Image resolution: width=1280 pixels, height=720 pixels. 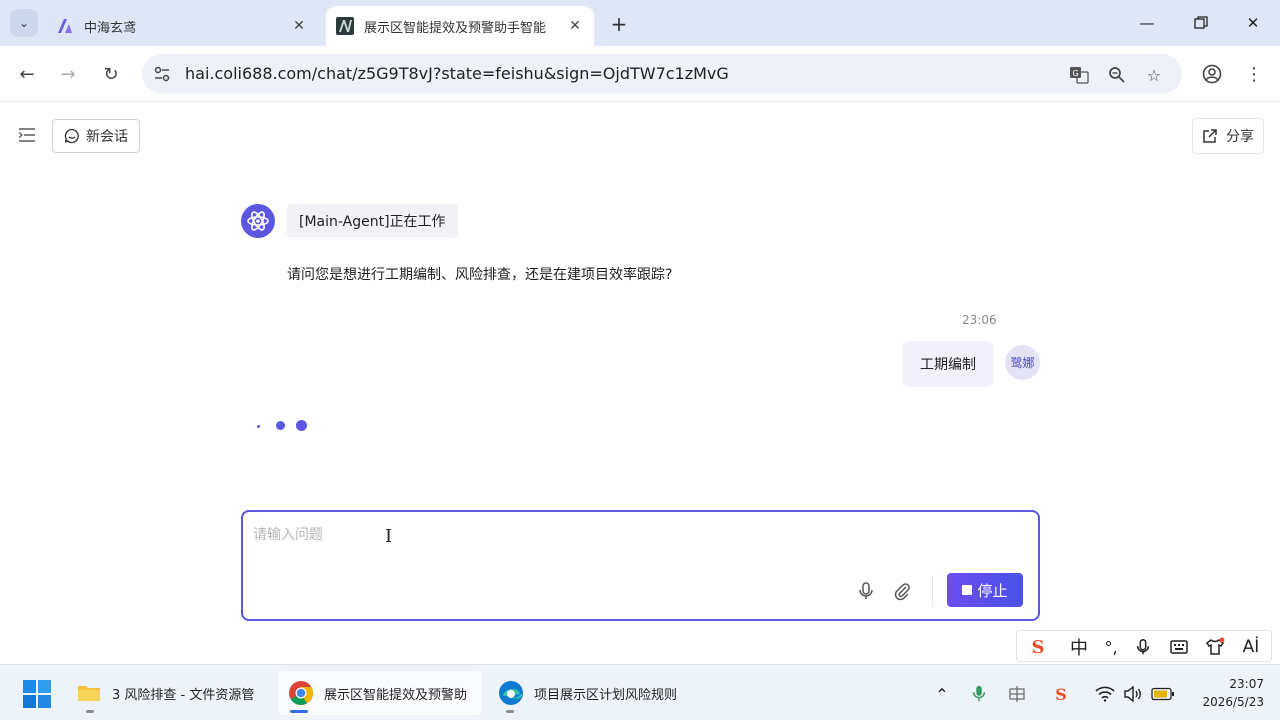 I want to click on zoom-button, so click(x=1117, y=75).